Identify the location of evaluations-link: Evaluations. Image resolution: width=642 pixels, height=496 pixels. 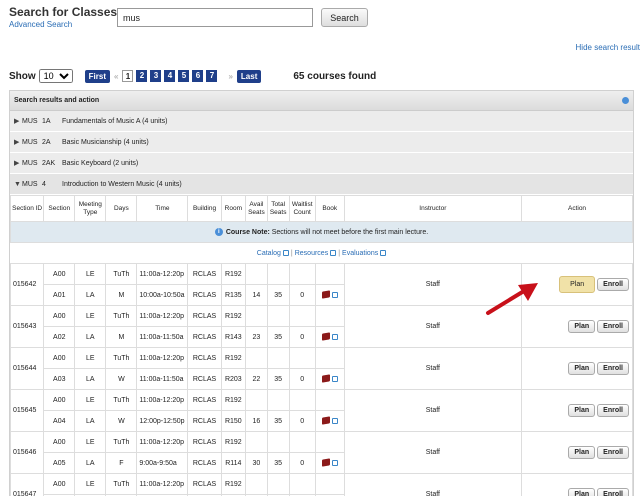
(360, 253).